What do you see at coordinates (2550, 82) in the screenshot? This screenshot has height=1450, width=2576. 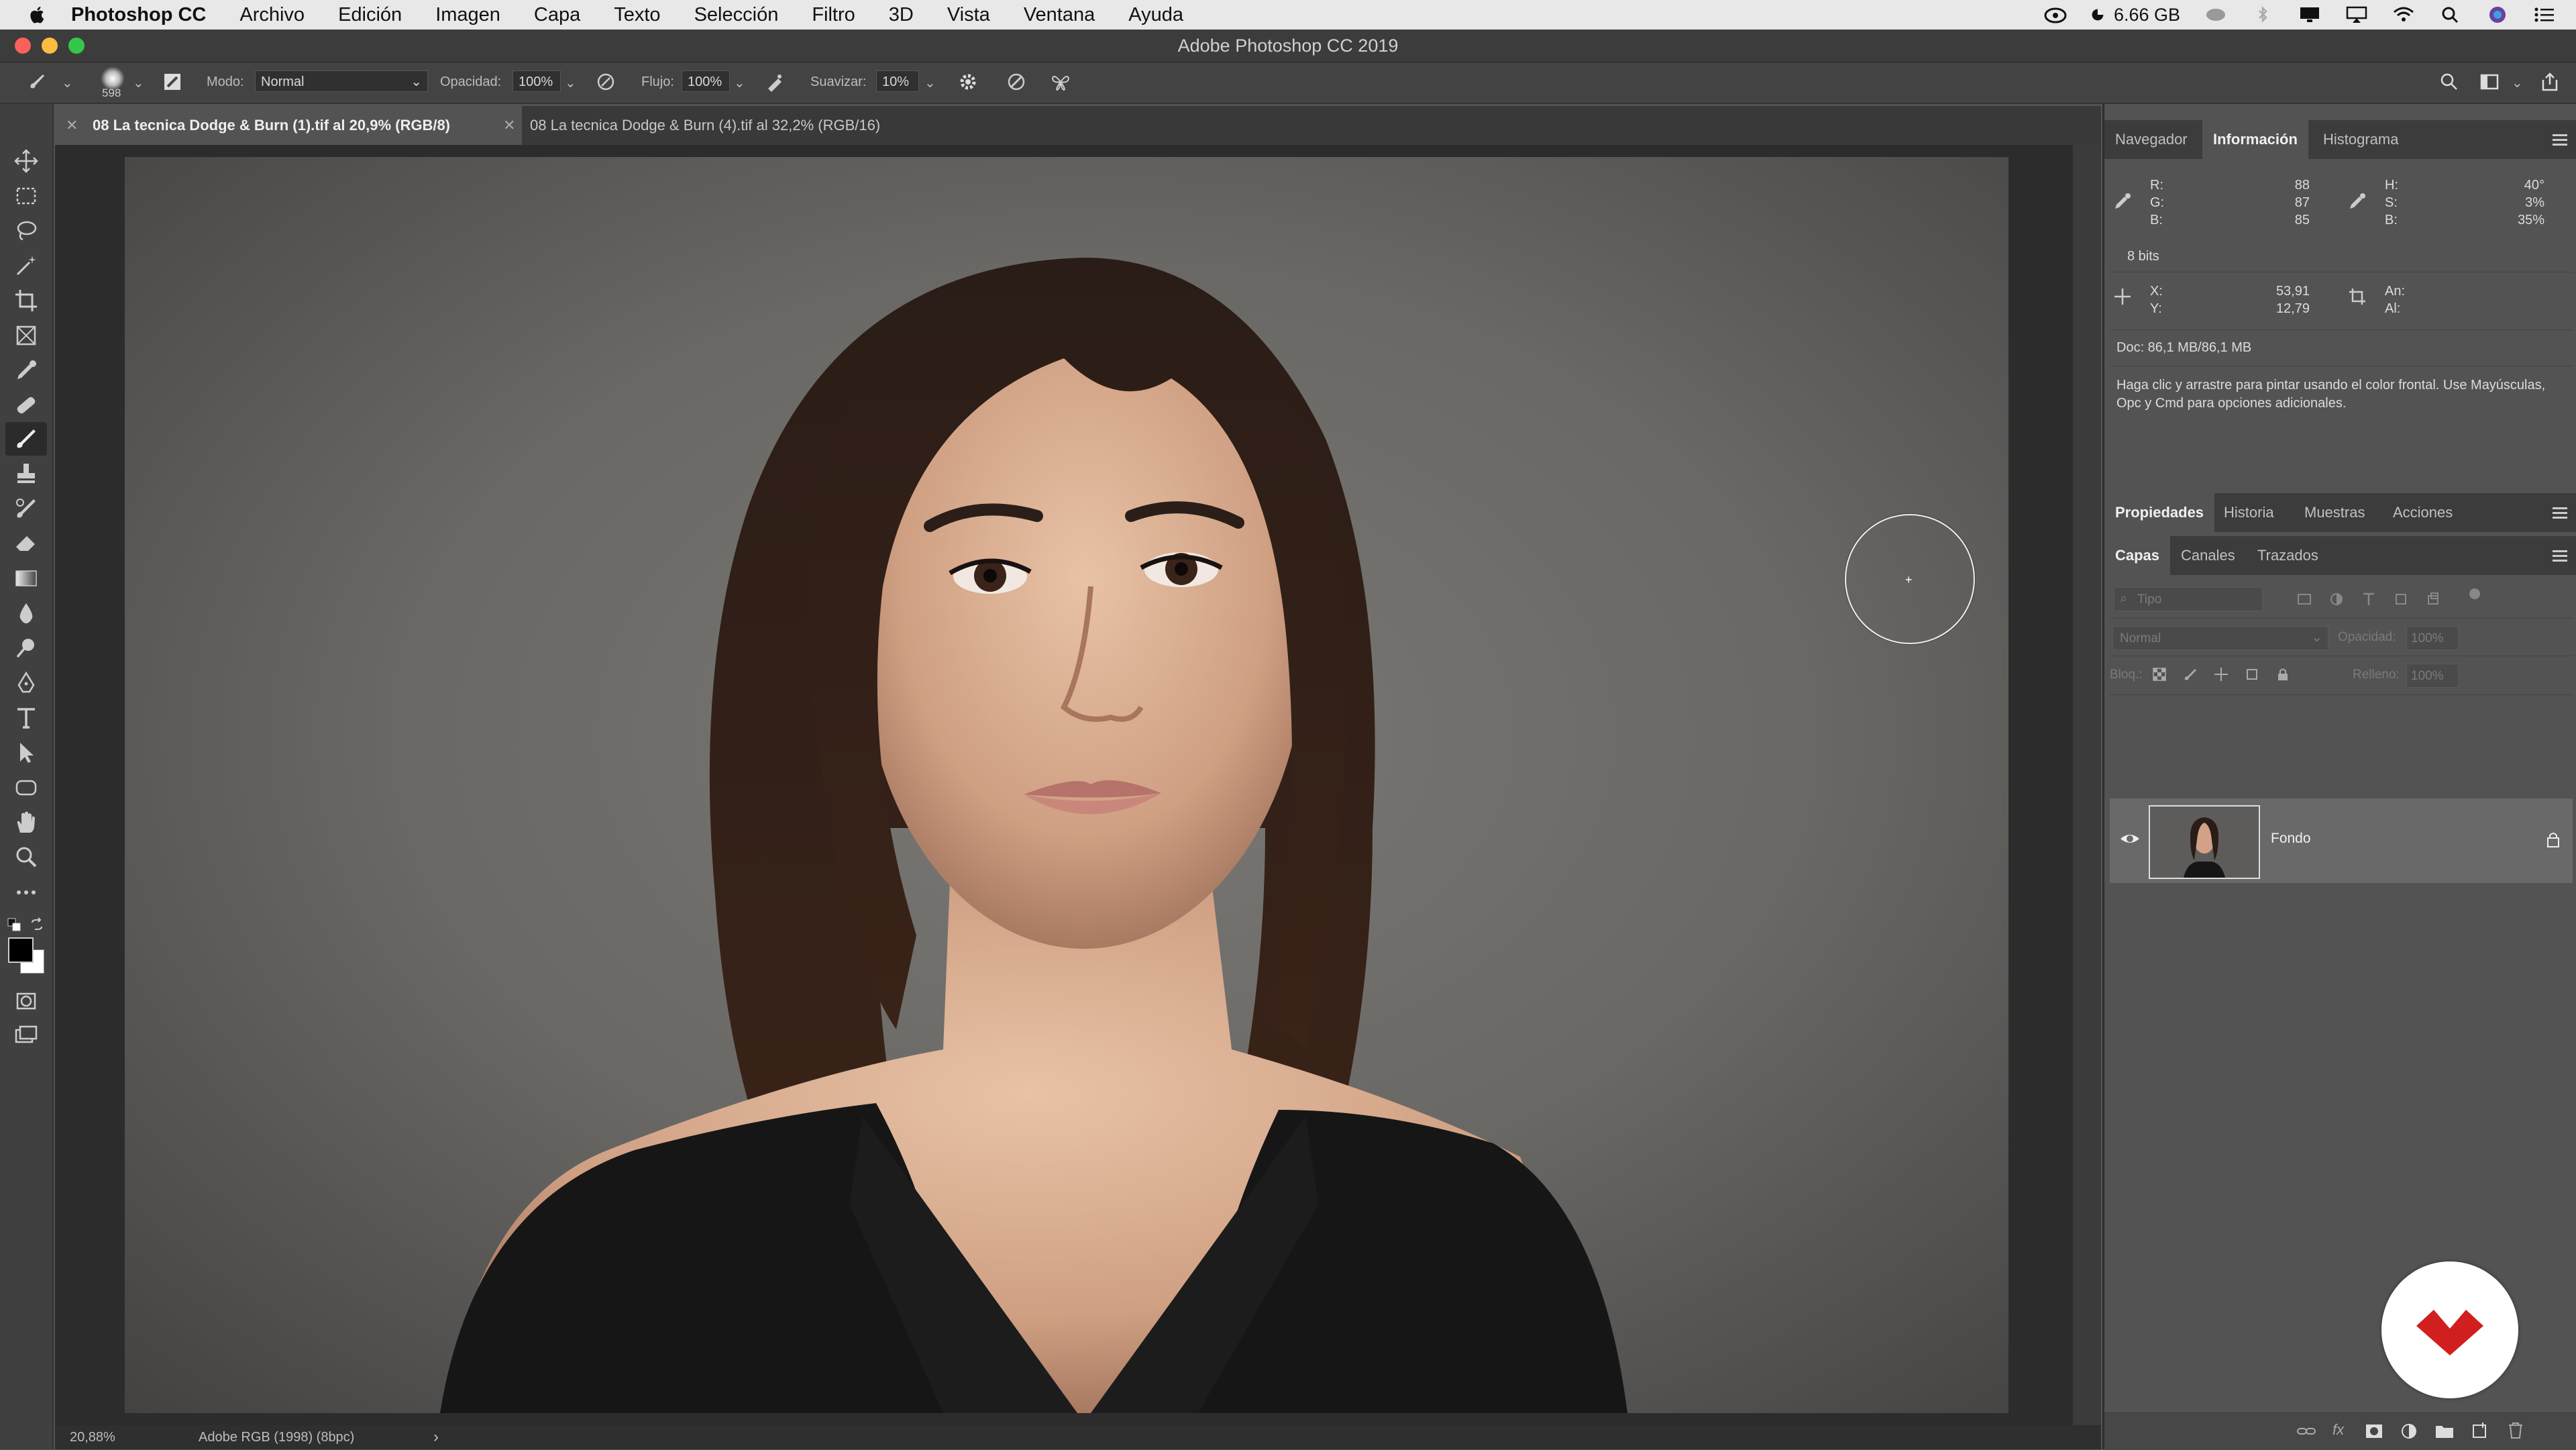 I see `share-icon` at bounding box center [2550, 82].